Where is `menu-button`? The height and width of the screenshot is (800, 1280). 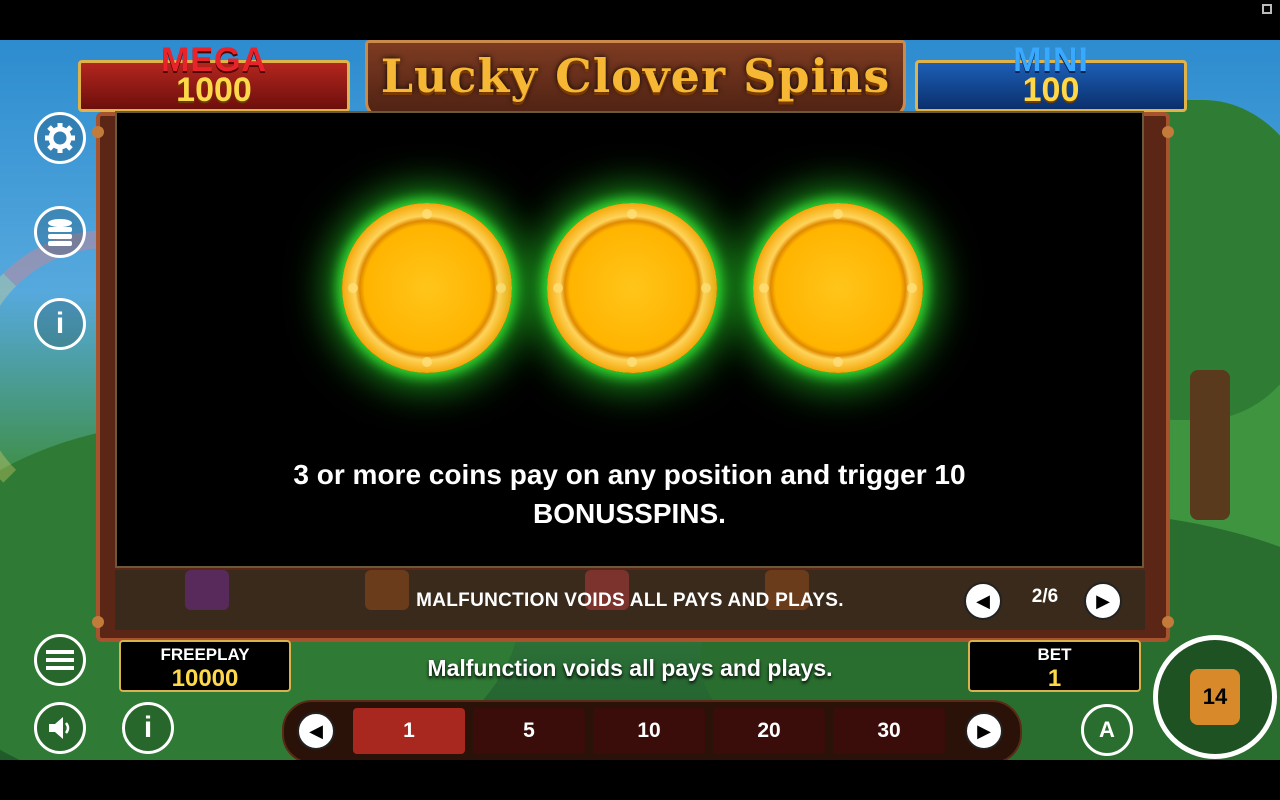 menu-button is located at coordinates (60, 660).